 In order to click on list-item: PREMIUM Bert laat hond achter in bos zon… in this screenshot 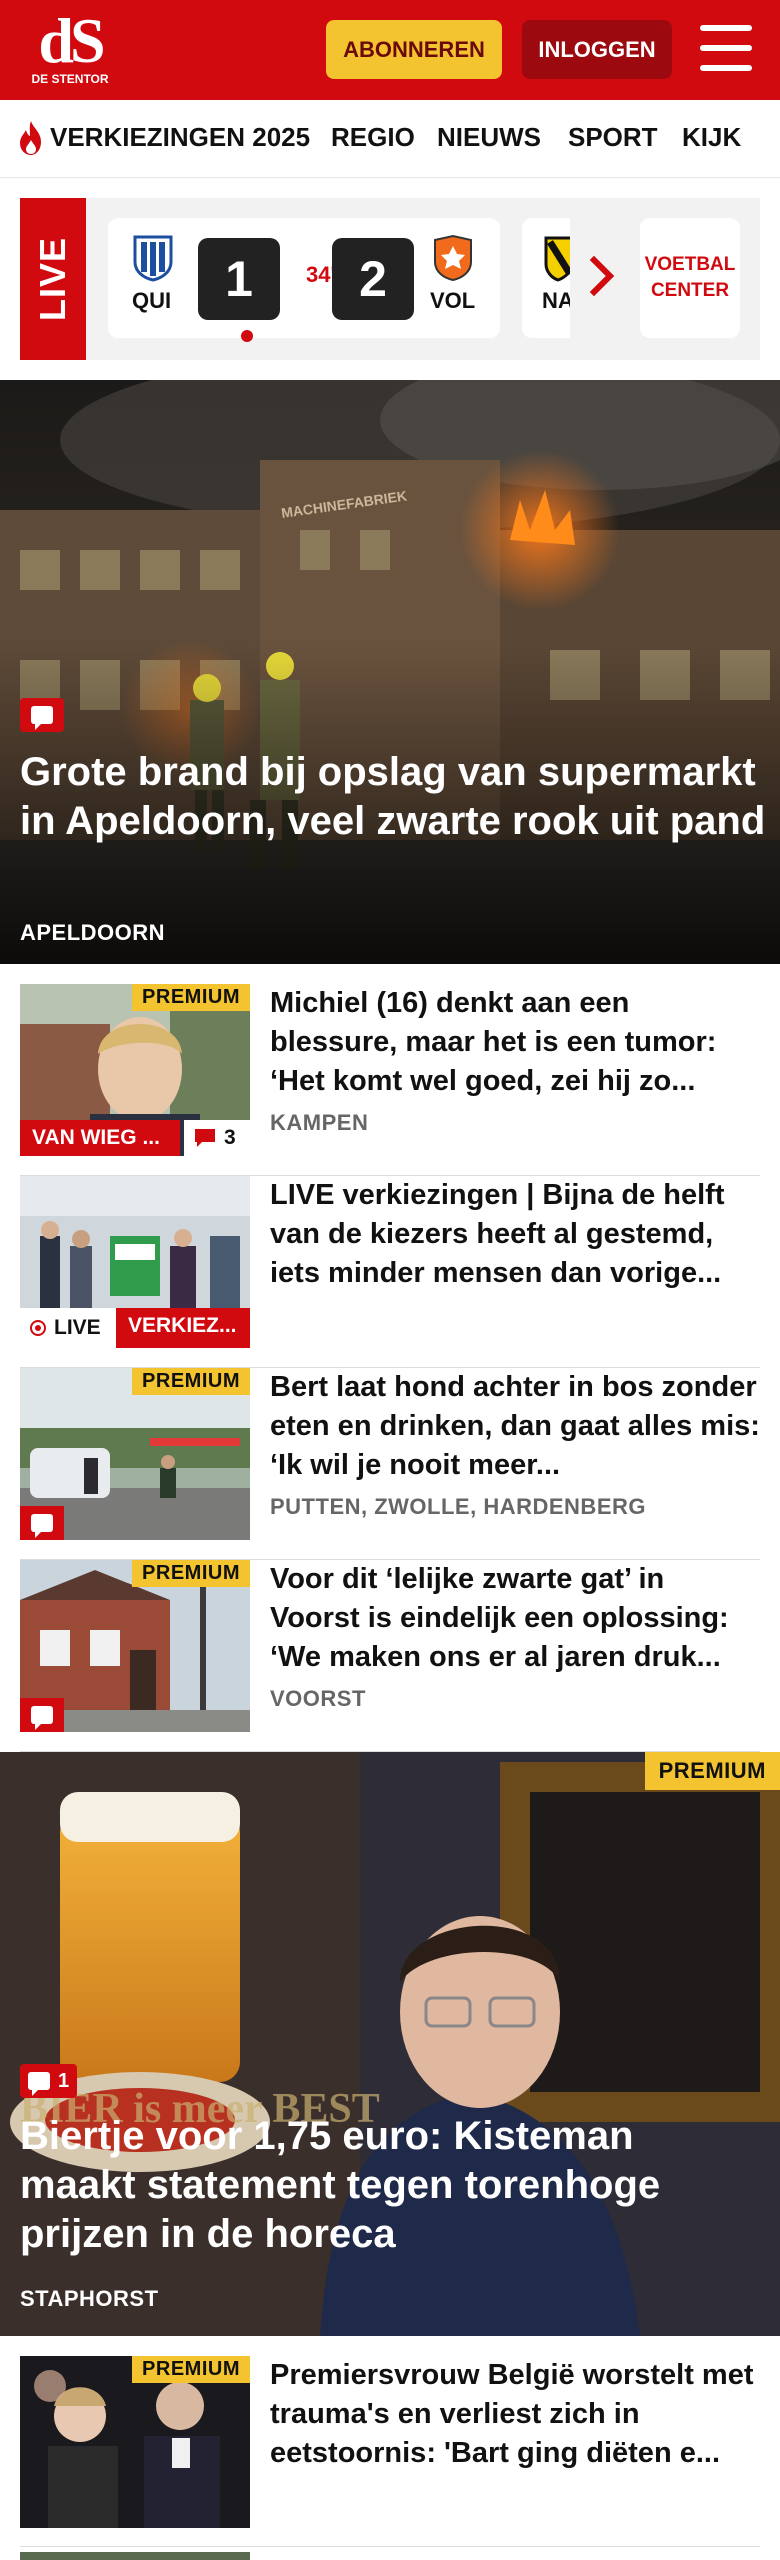, I will do `click(390, 1464)`.